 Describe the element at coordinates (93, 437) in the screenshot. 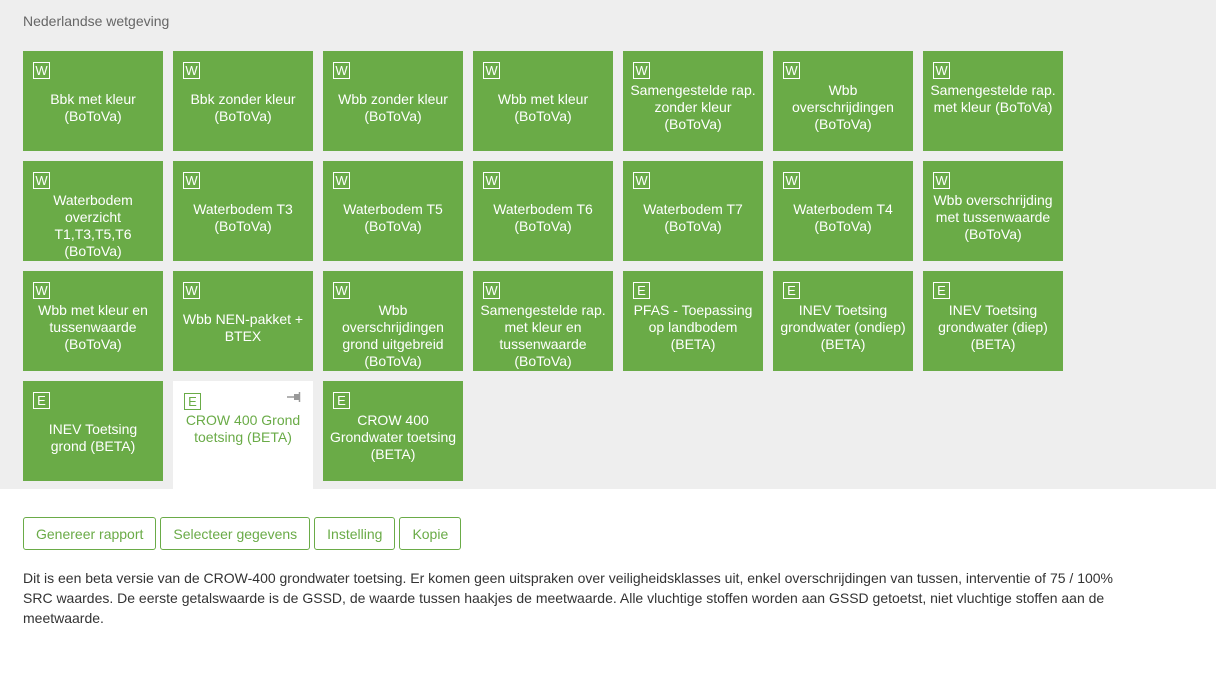

I see `tile-label: INEV Toetsing grond (BETA)` at that location.